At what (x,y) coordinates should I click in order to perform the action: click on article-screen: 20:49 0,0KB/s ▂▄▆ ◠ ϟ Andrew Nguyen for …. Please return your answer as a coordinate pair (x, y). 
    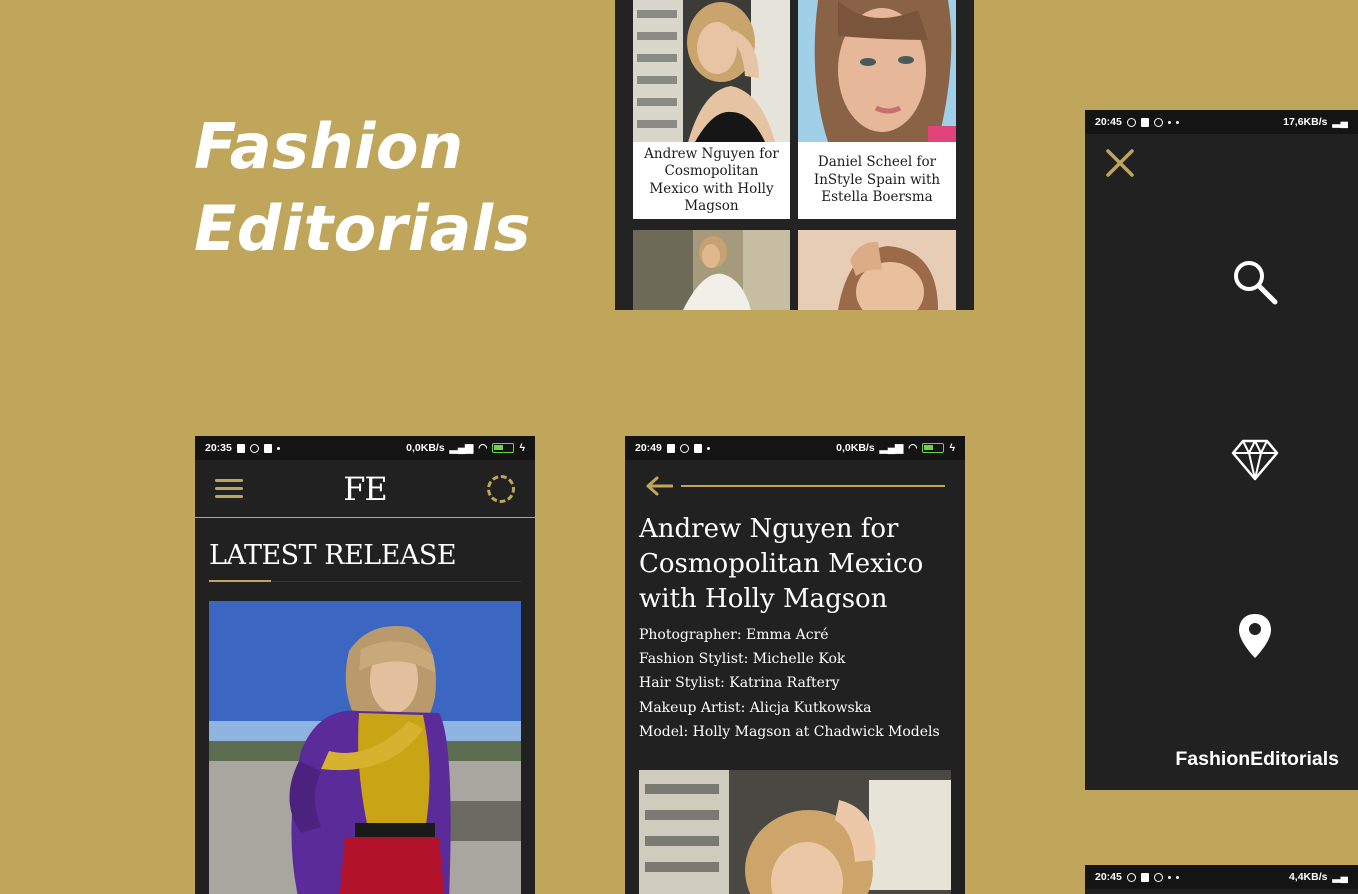
    Looking at the image, I should click on (795, 665).